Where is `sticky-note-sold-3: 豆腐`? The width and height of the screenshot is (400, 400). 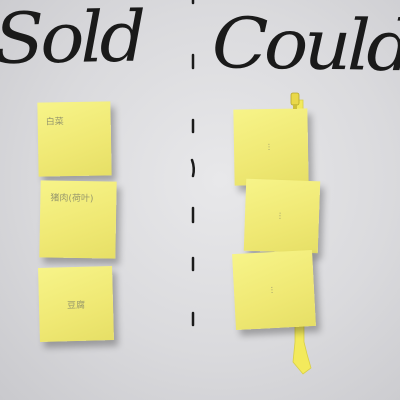 sticky-note-sold-3: 豆腐 is located at coordinates (76, 304).